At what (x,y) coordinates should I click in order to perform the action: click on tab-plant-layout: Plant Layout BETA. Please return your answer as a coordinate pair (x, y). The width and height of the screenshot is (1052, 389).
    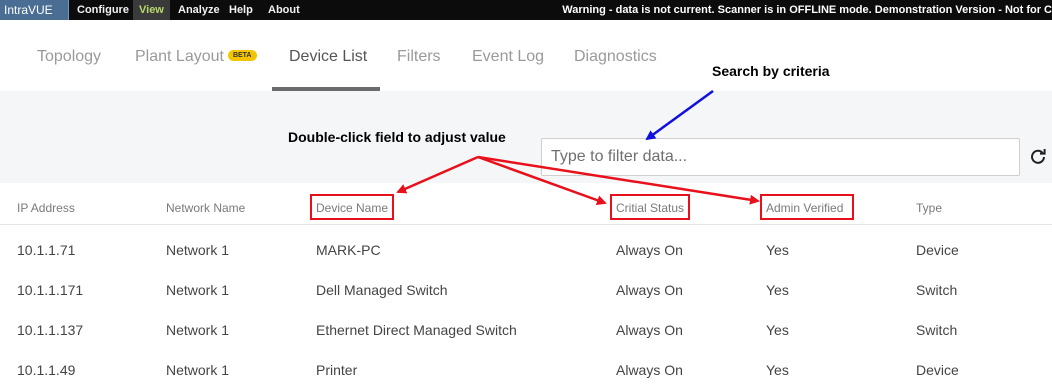
    Looking at the image, I should click on (196, 57).